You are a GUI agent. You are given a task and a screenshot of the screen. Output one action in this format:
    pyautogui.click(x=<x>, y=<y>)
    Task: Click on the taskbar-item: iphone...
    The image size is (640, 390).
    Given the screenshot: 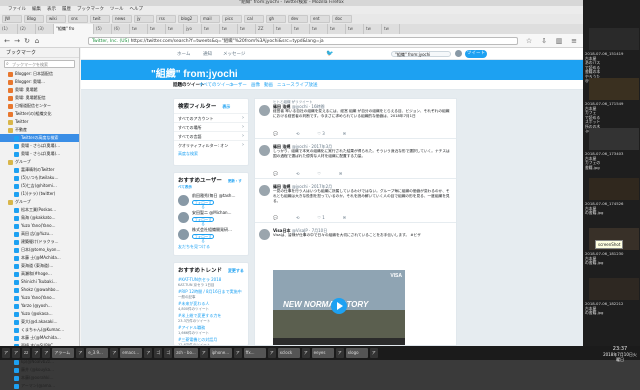 What is the action you would take?
    pyautogui.click(x=220, y=353)
    